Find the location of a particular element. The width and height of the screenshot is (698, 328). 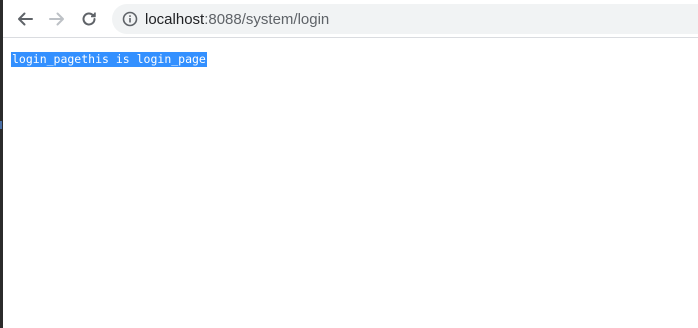

forward-button is located at coordinates (57, 19).